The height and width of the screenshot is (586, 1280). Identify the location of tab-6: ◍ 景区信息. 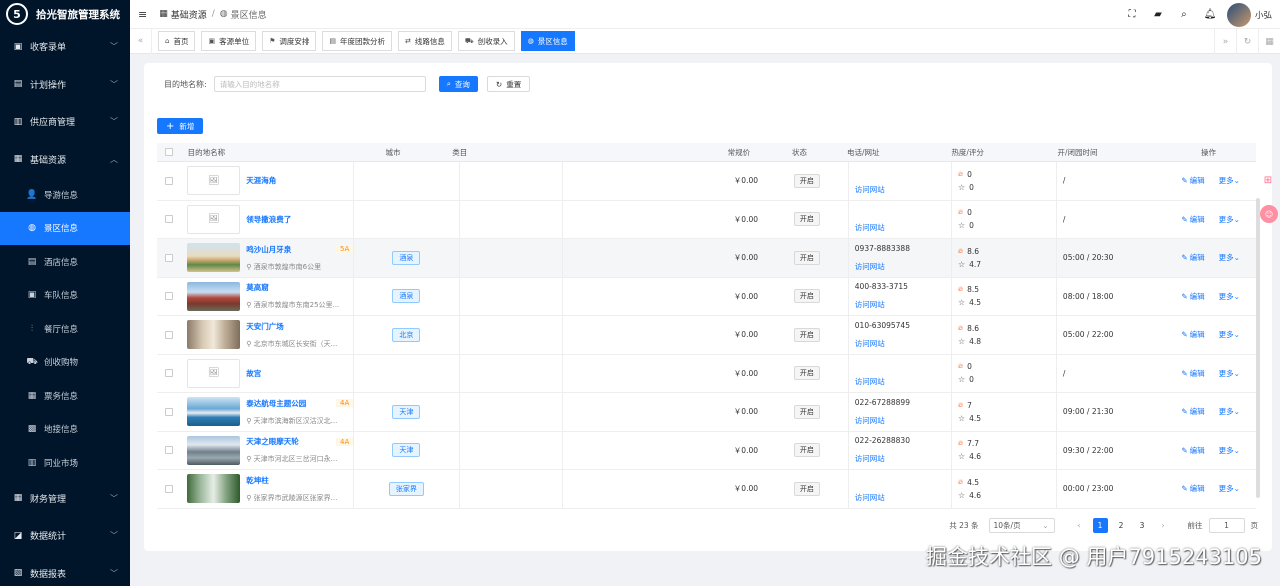
(547, 41).